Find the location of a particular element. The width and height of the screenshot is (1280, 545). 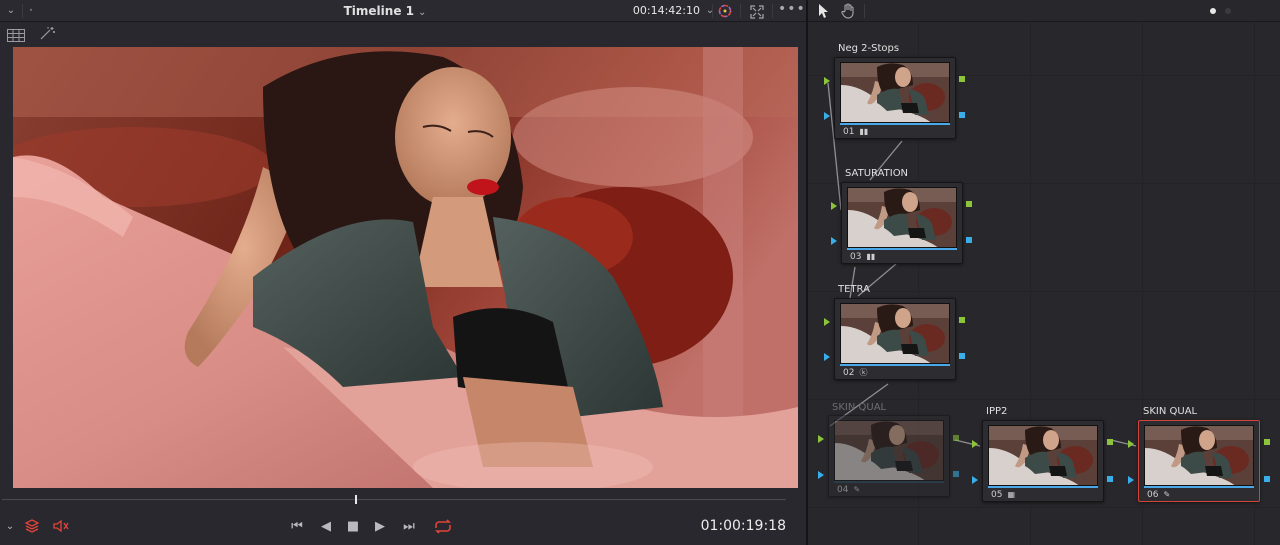

node-number: 01 is located at coordinates (849, 132).